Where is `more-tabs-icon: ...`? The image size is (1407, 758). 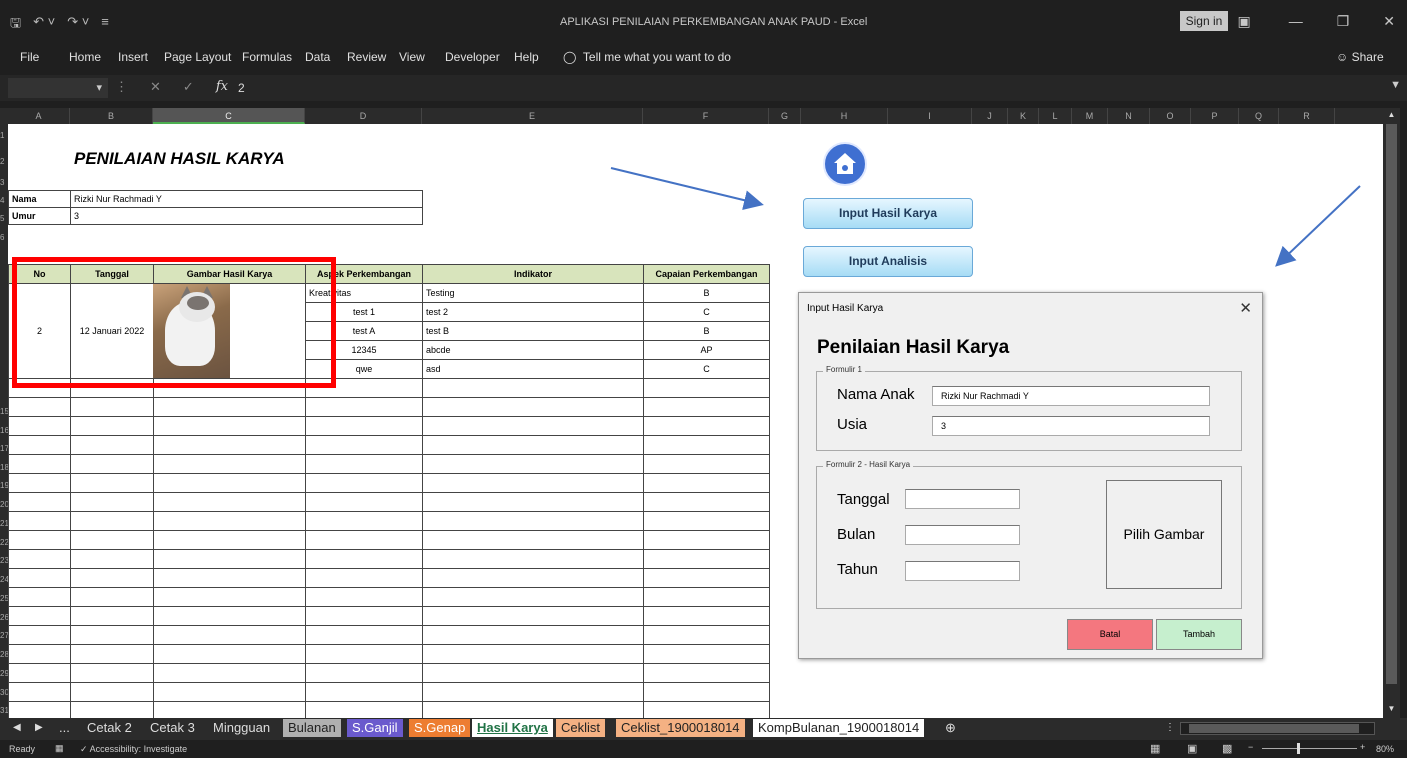 more-tabs-icon: ... is located at coordinates (64, 728).